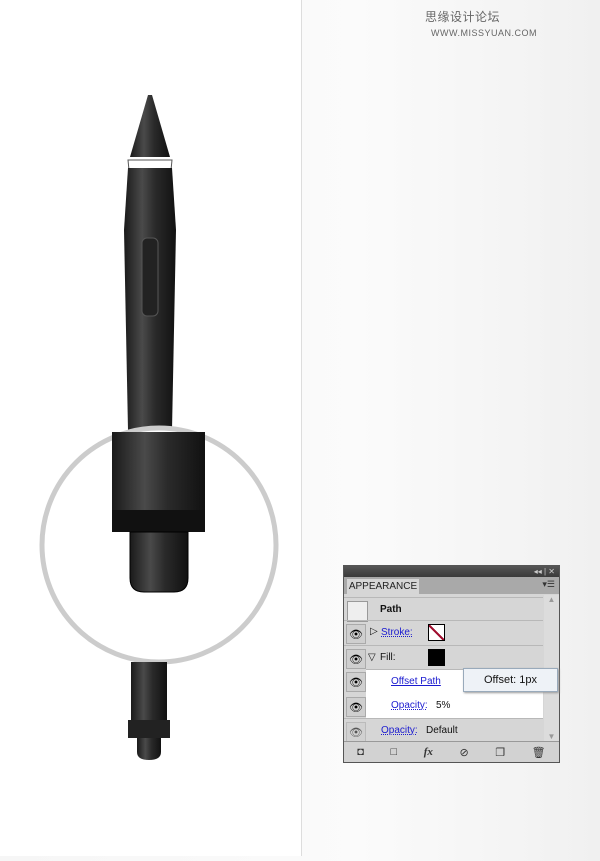 The width and height of the screenshot is (600, 861). What do you see at coordinates (394, 752) in the screenshot?
I see `clear-icon: □` at bounding box center [394, 752].